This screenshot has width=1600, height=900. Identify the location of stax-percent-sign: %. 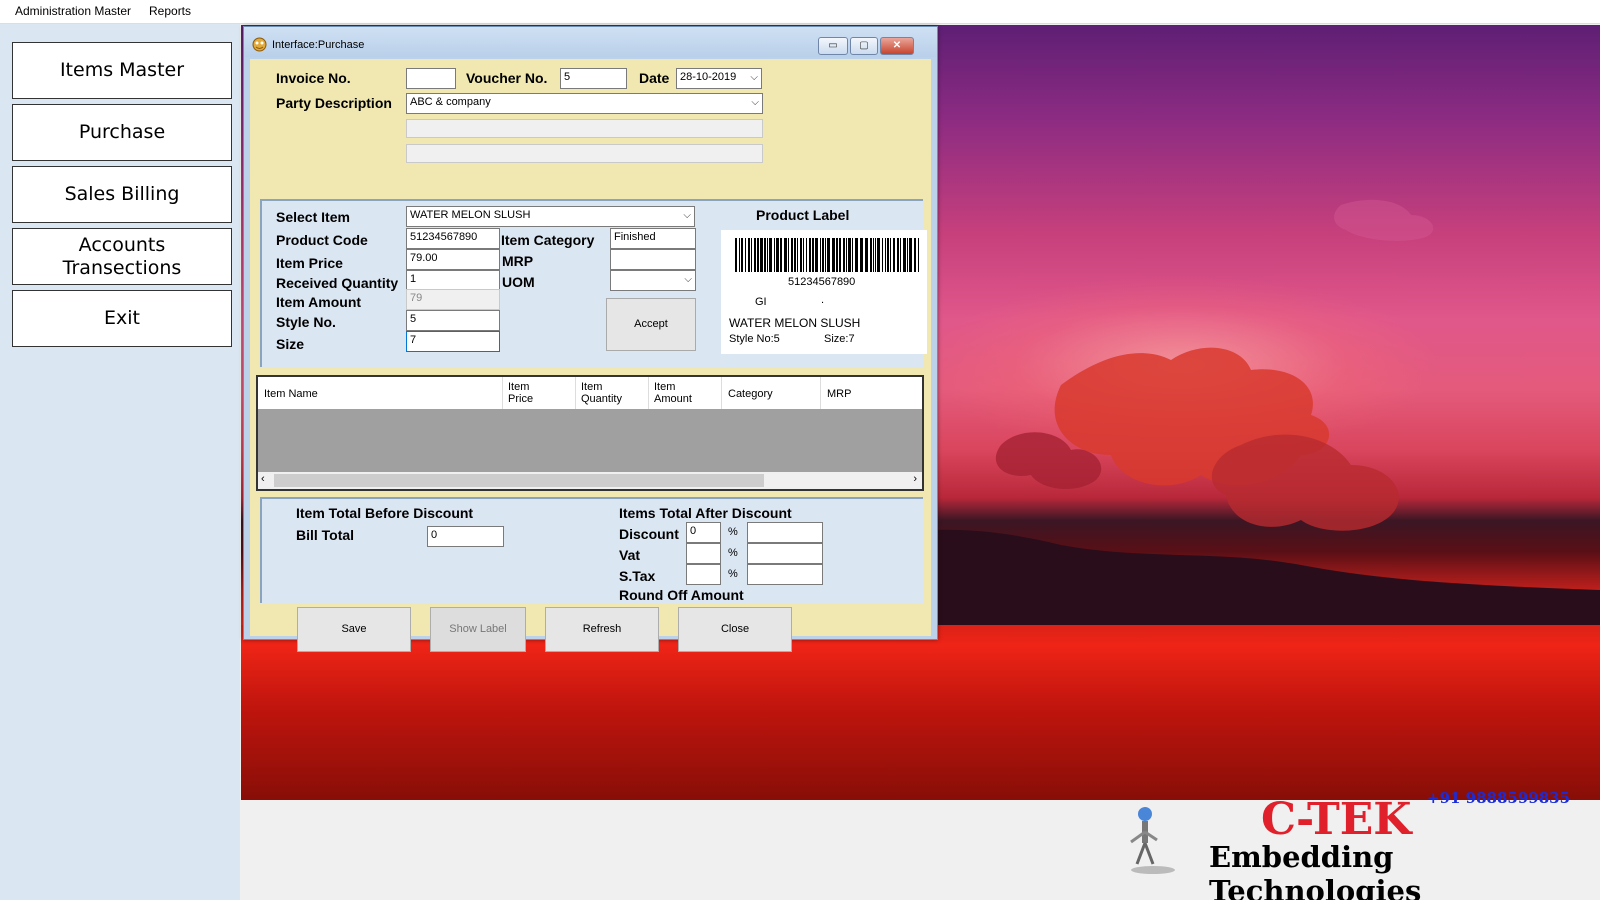
(733, 574).